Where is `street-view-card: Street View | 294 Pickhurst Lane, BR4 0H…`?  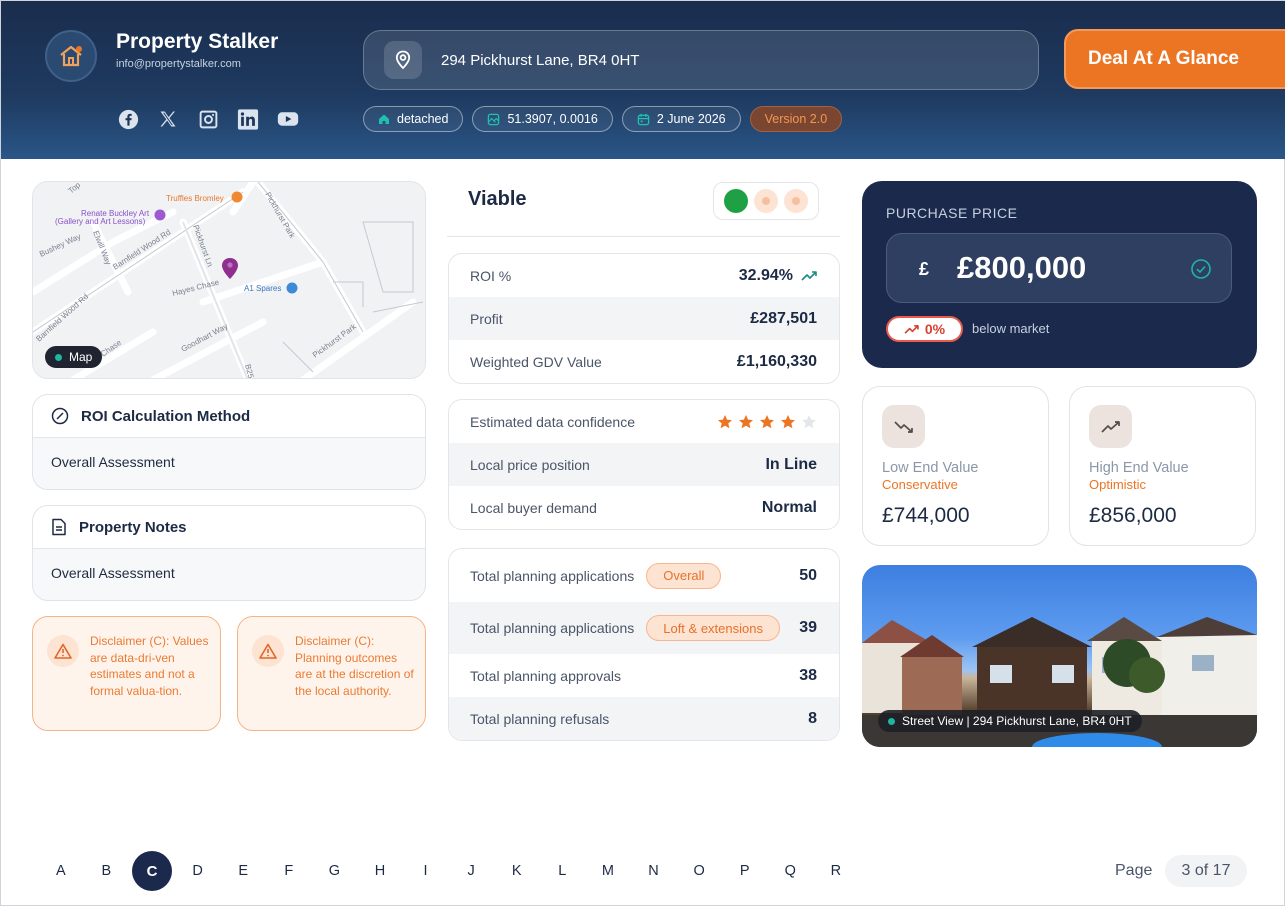
street-view-card: Street View | 294 Pickhurst Lane, BR4 0H… is located at coordinates (1059, 656).